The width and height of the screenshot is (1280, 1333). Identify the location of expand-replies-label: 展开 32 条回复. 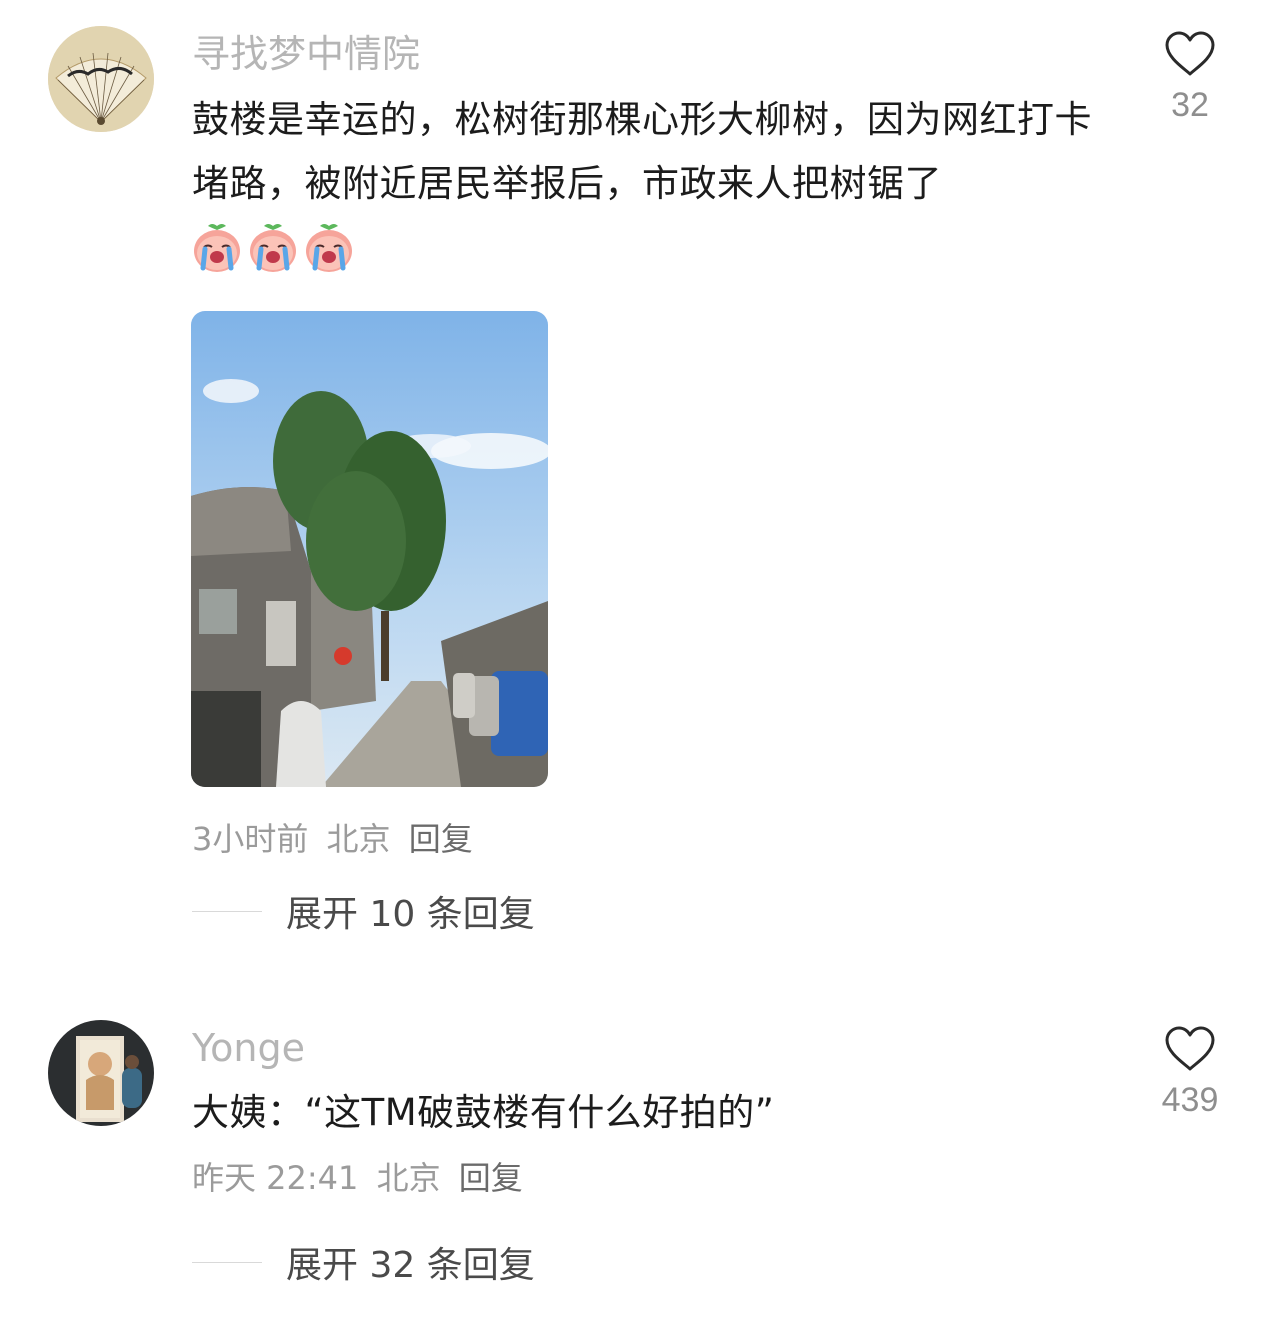
(410, 1265).